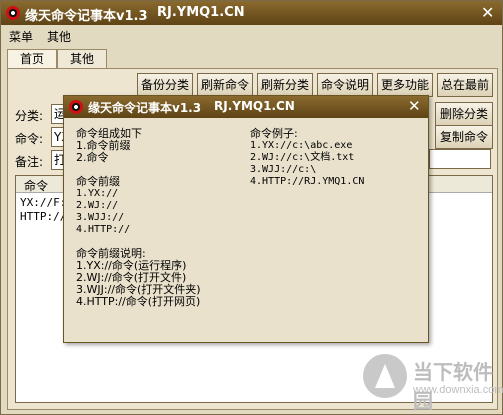 This screenshot has width=503, height=415. What do you see at coordinates (138, 301) in the screenshot?
I see `help-line: 4.HTTP://命令(打开网页)` at bounding box center [138, 301].